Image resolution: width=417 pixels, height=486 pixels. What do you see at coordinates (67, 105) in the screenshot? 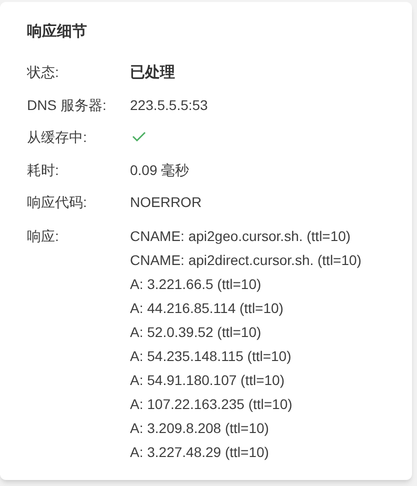
I see `field-label: DNS 服务器:` at bounding box center [67, 105].